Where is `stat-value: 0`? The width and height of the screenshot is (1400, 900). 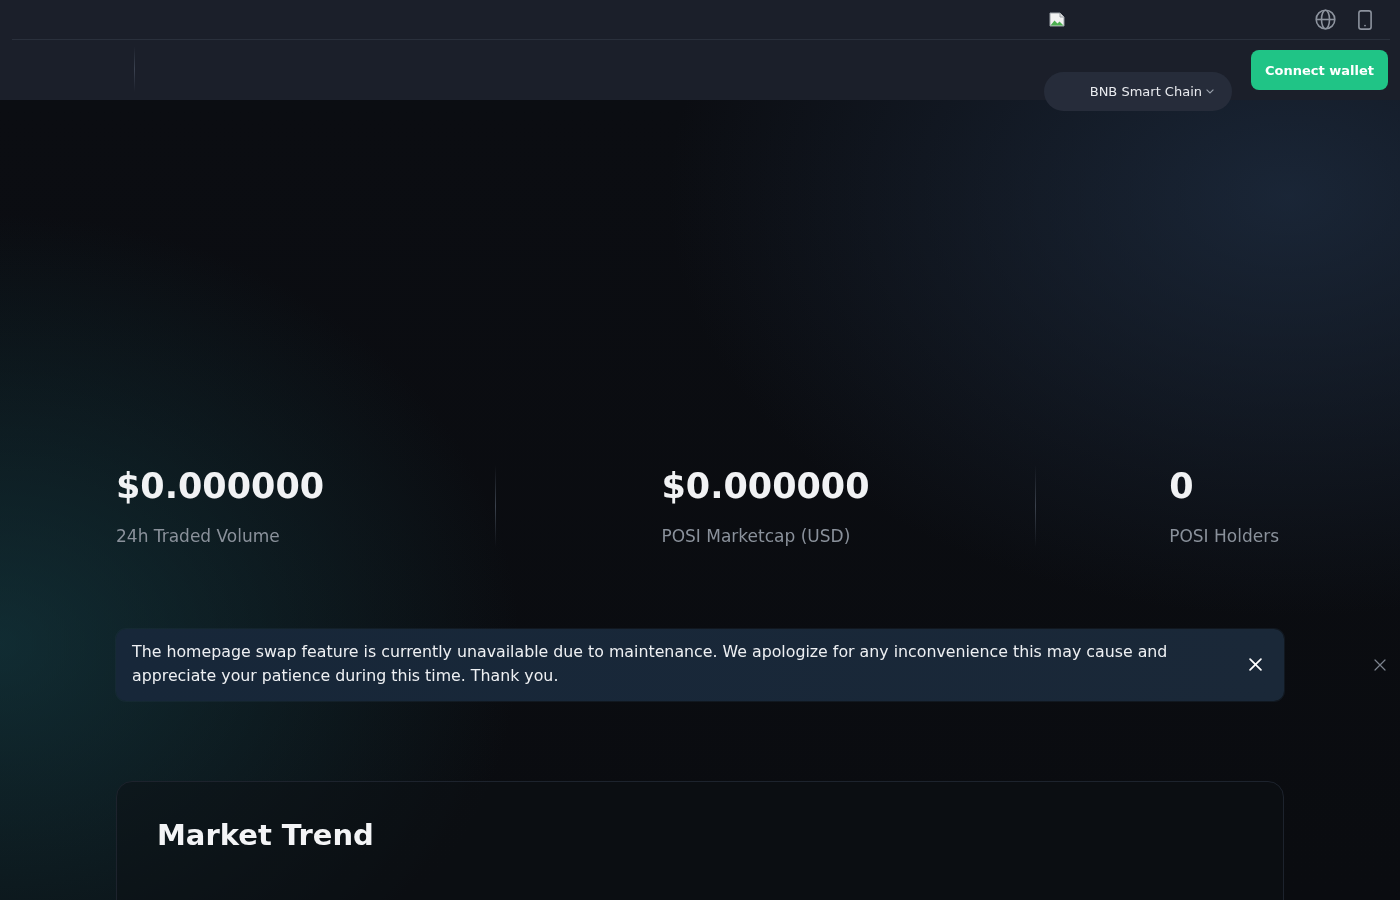
stat-value: 0 is located at coordinates (1181, 486).